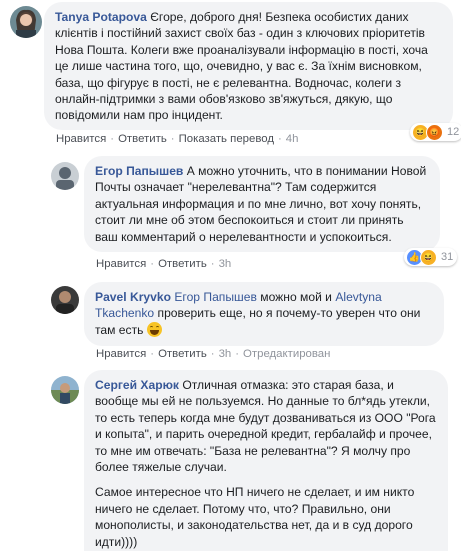 The height and width of the screenshot is (551, 461). Describe the element at coordinates (453, 132) in the screenshot. I see `reaction-count: 12` at that location.